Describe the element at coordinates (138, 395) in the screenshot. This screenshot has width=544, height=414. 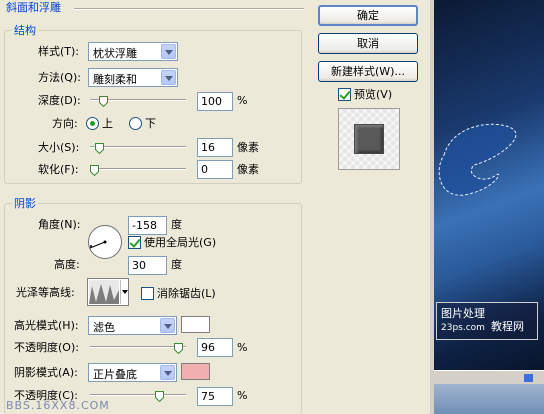
I see `shadow-opacity-slider` at that location.